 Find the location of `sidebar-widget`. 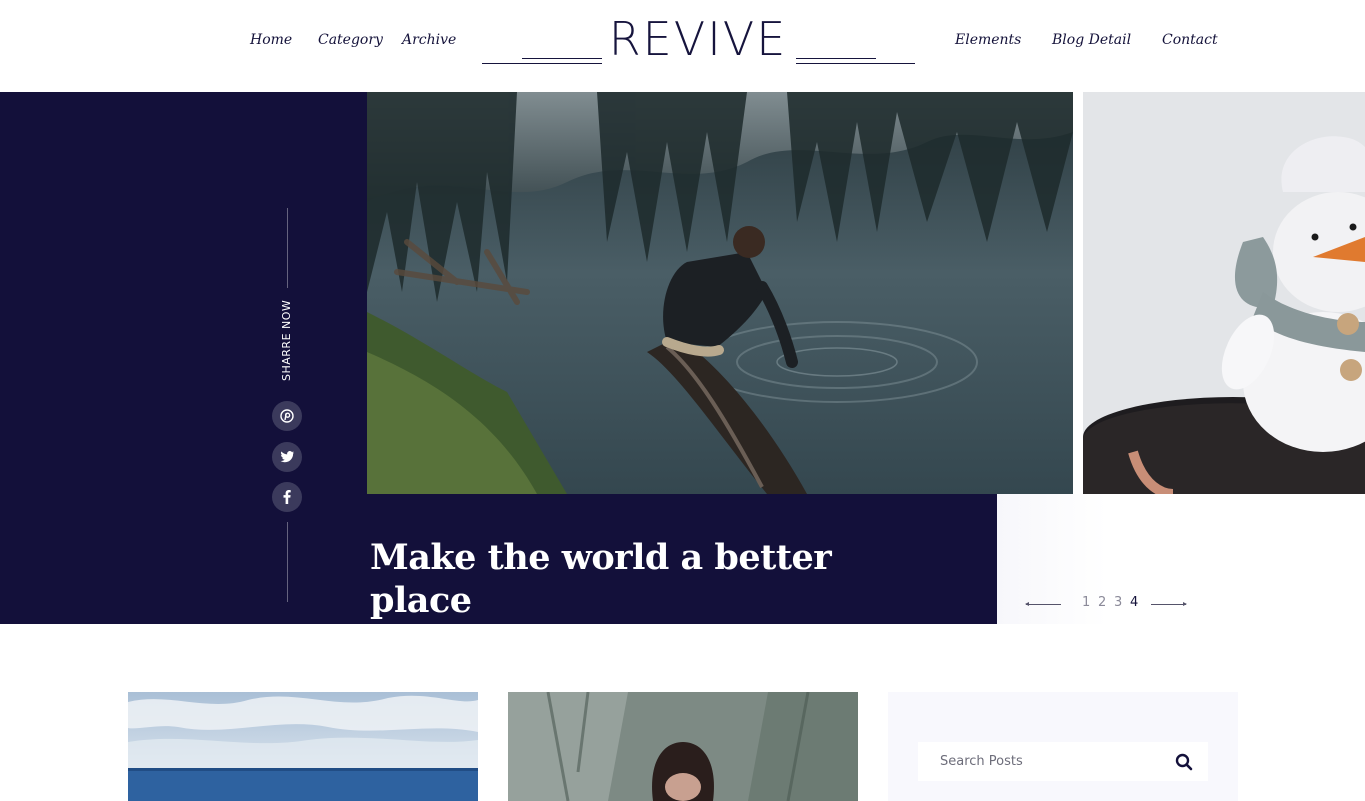

sidebar-widget is located at coordinates (1063, 746).